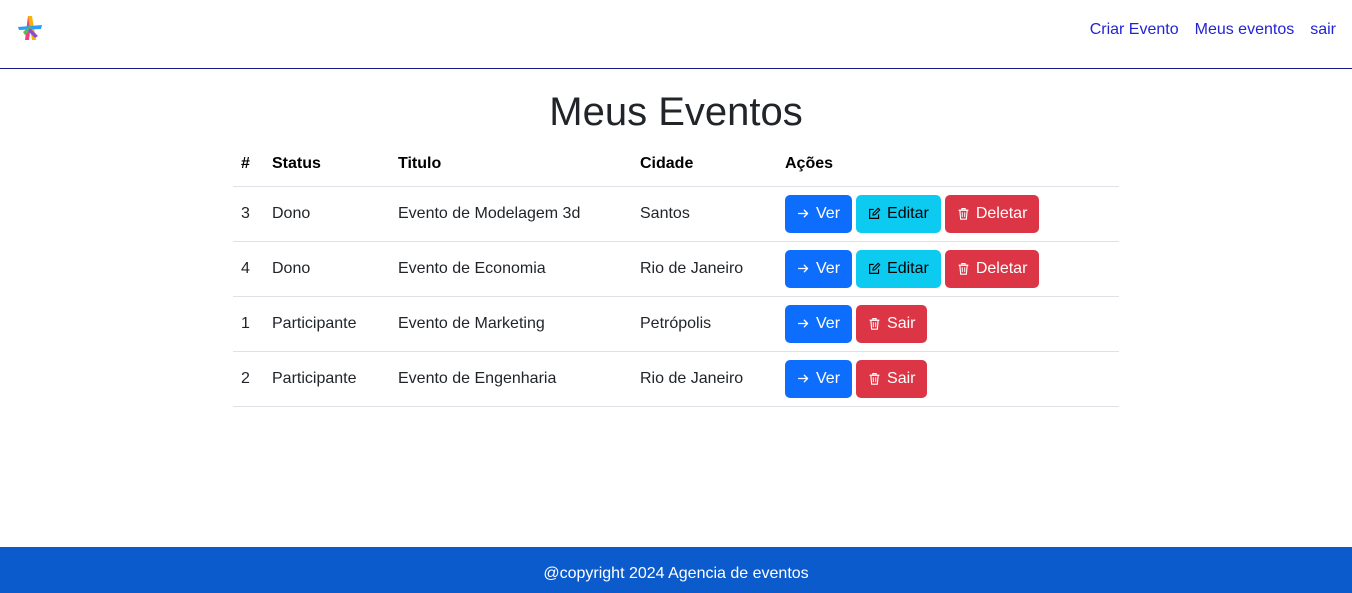  I want to click on header-number: #, so click(248, 165).